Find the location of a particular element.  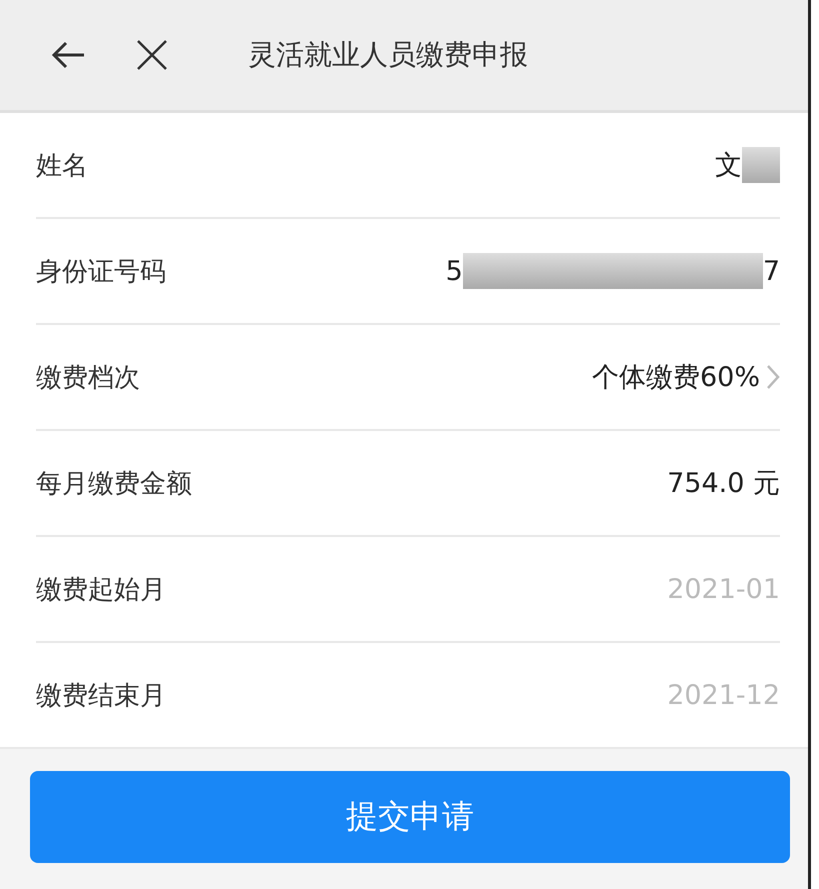

field-label: 缴费起始月 is located at coordinates (101, 590).